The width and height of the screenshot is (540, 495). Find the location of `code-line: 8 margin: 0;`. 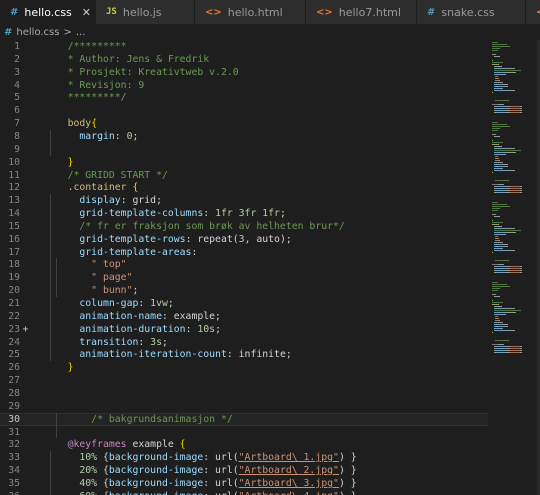

code-line: 8 margin: 0; is located at coordinates (244, 136).